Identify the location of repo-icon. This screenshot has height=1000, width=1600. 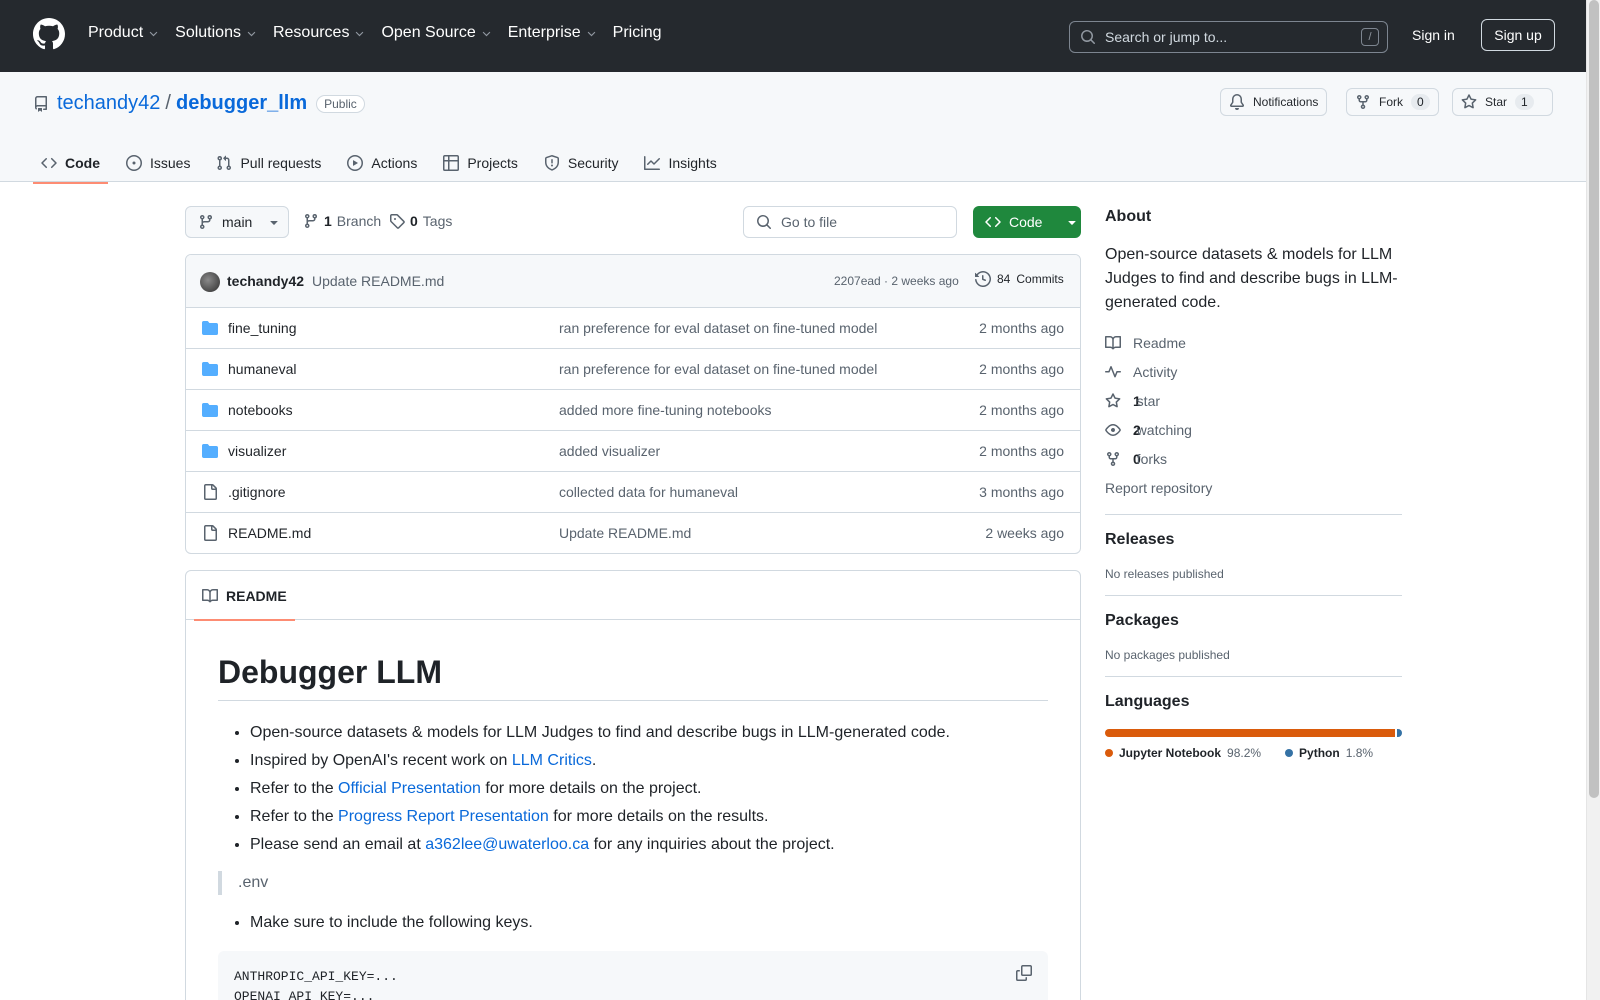
(41, 103).